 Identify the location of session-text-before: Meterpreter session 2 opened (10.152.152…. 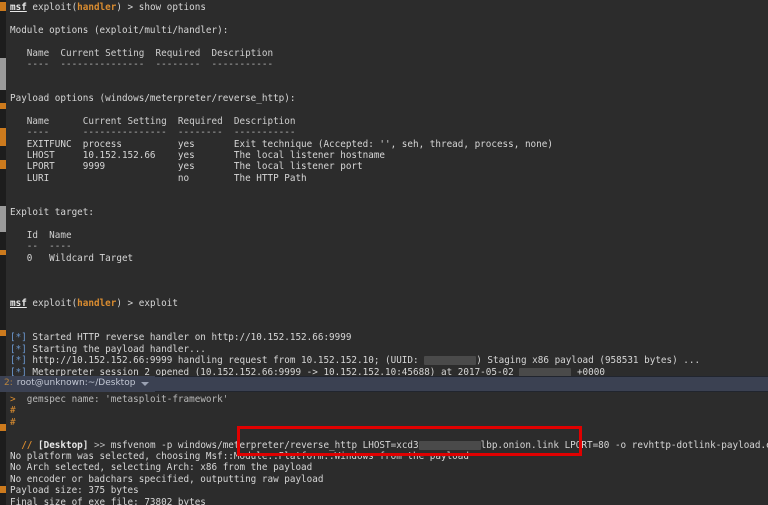
(273, 371).